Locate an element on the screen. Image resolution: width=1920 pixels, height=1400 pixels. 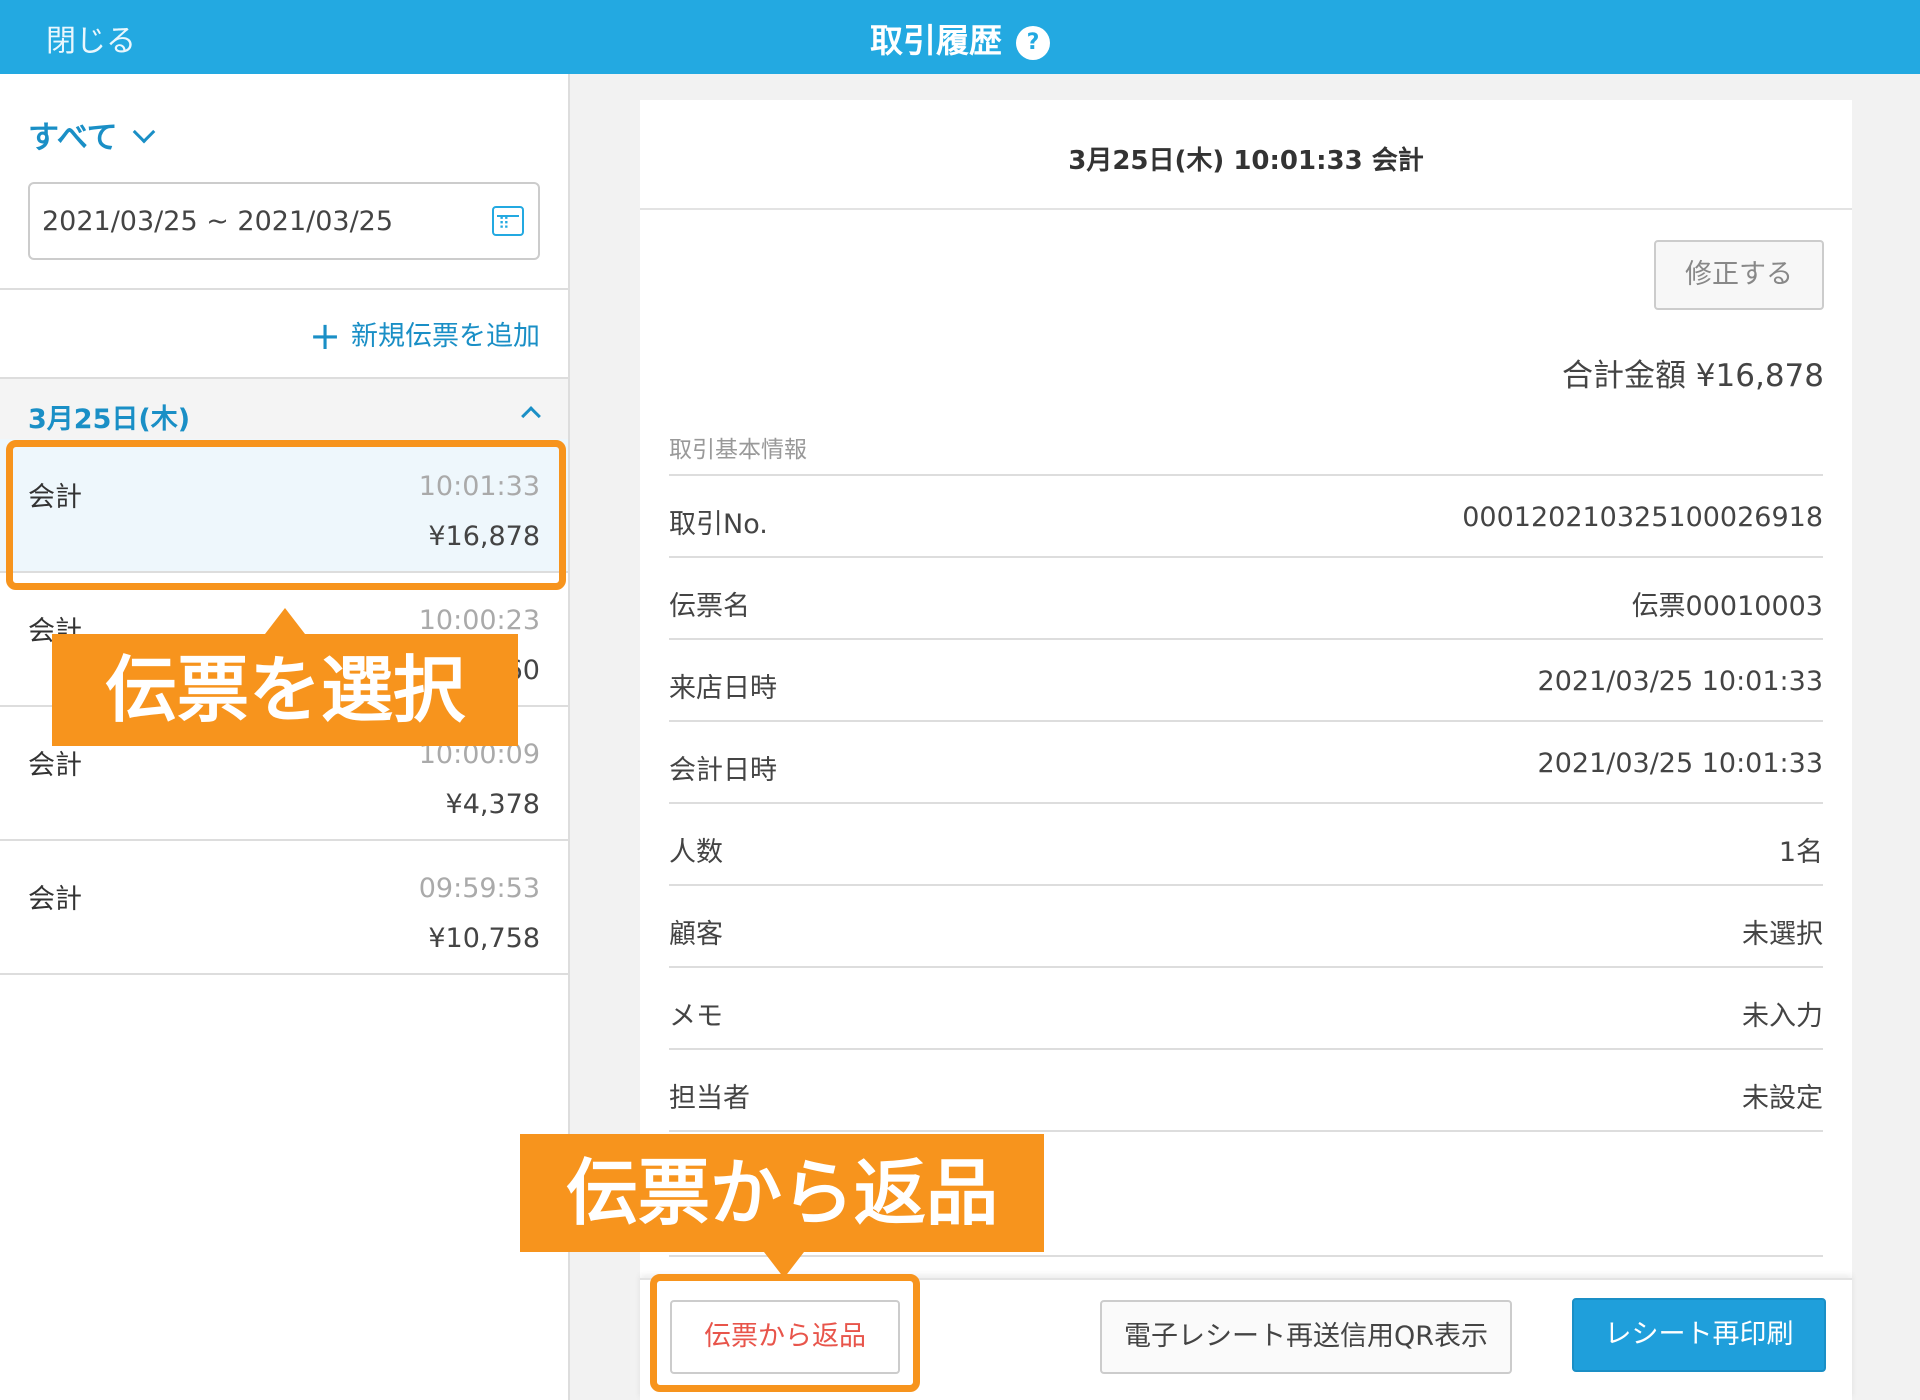
detail-value: 未入力 is located at coordinates (1782, 1016).